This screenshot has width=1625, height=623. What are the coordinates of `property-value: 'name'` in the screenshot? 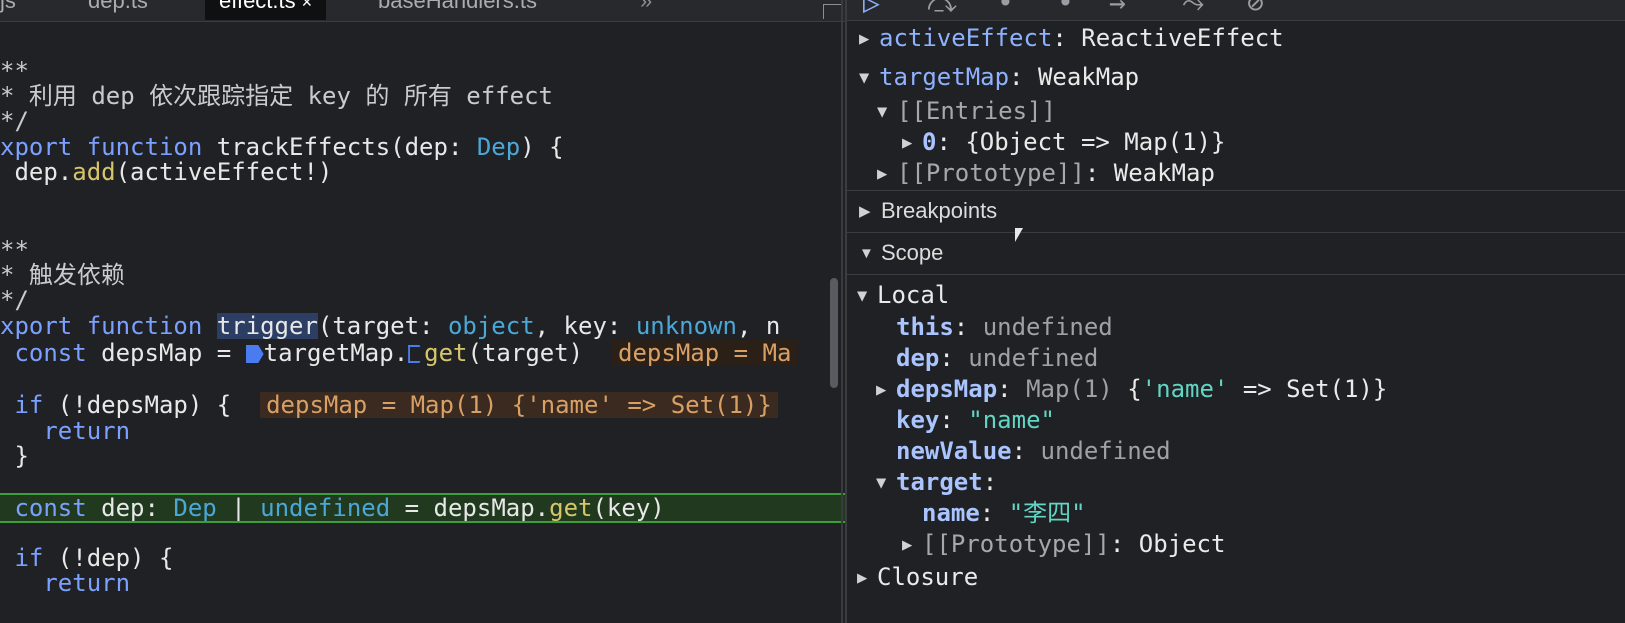 It's located at (1185, 389).